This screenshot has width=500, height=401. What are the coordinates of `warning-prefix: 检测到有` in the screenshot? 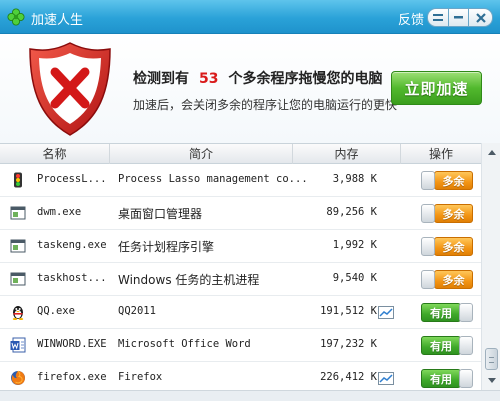 It's located at (161, 79).